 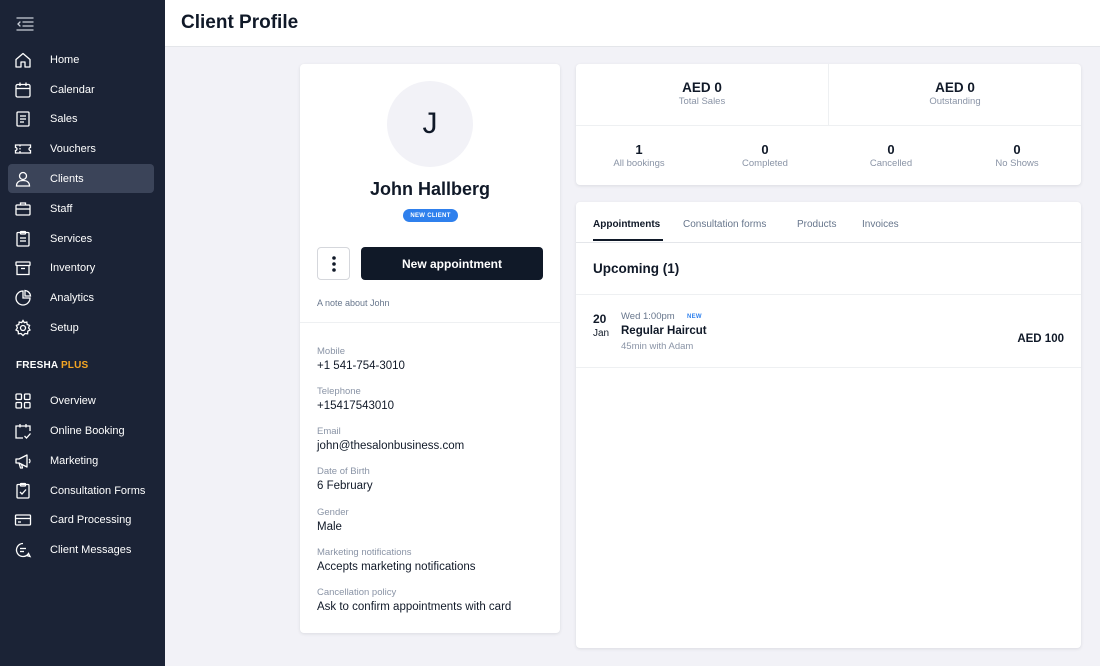 I want to click on sidebar-item-label: Services, so click(x=71, y=238).